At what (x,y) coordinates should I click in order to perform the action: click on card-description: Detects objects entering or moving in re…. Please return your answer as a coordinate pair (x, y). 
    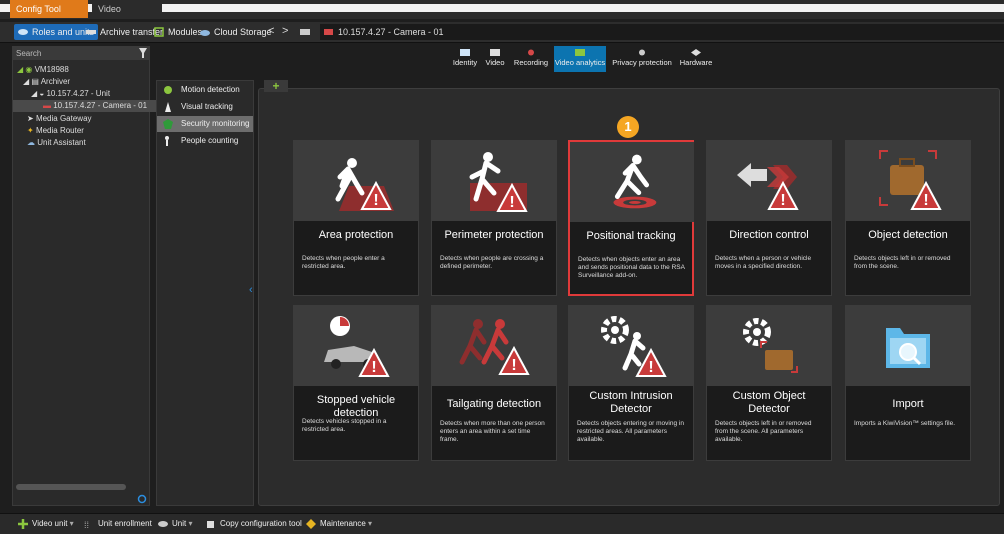
    Looking at the image, I should click on (630, 431).